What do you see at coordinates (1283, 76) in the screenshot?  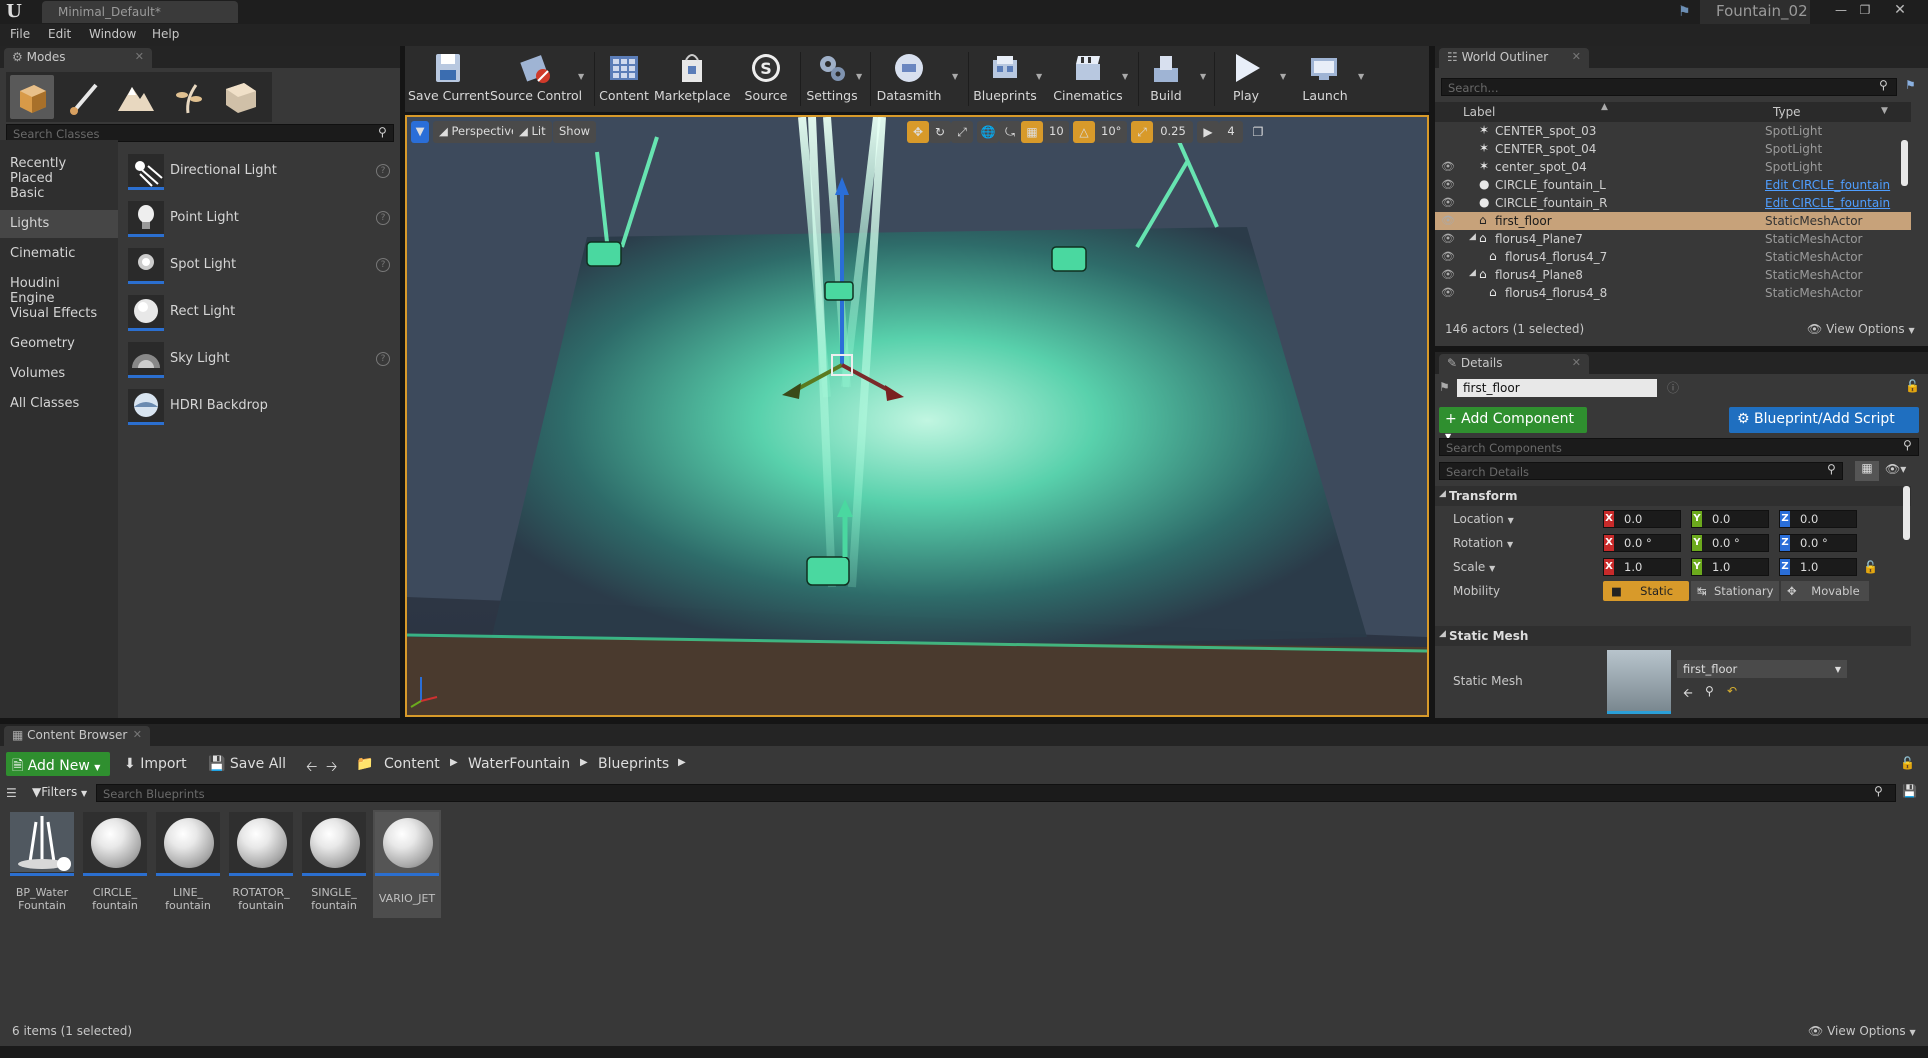 I see `play-dropdown-icon: ▼` at bounding box center [1283, 76].